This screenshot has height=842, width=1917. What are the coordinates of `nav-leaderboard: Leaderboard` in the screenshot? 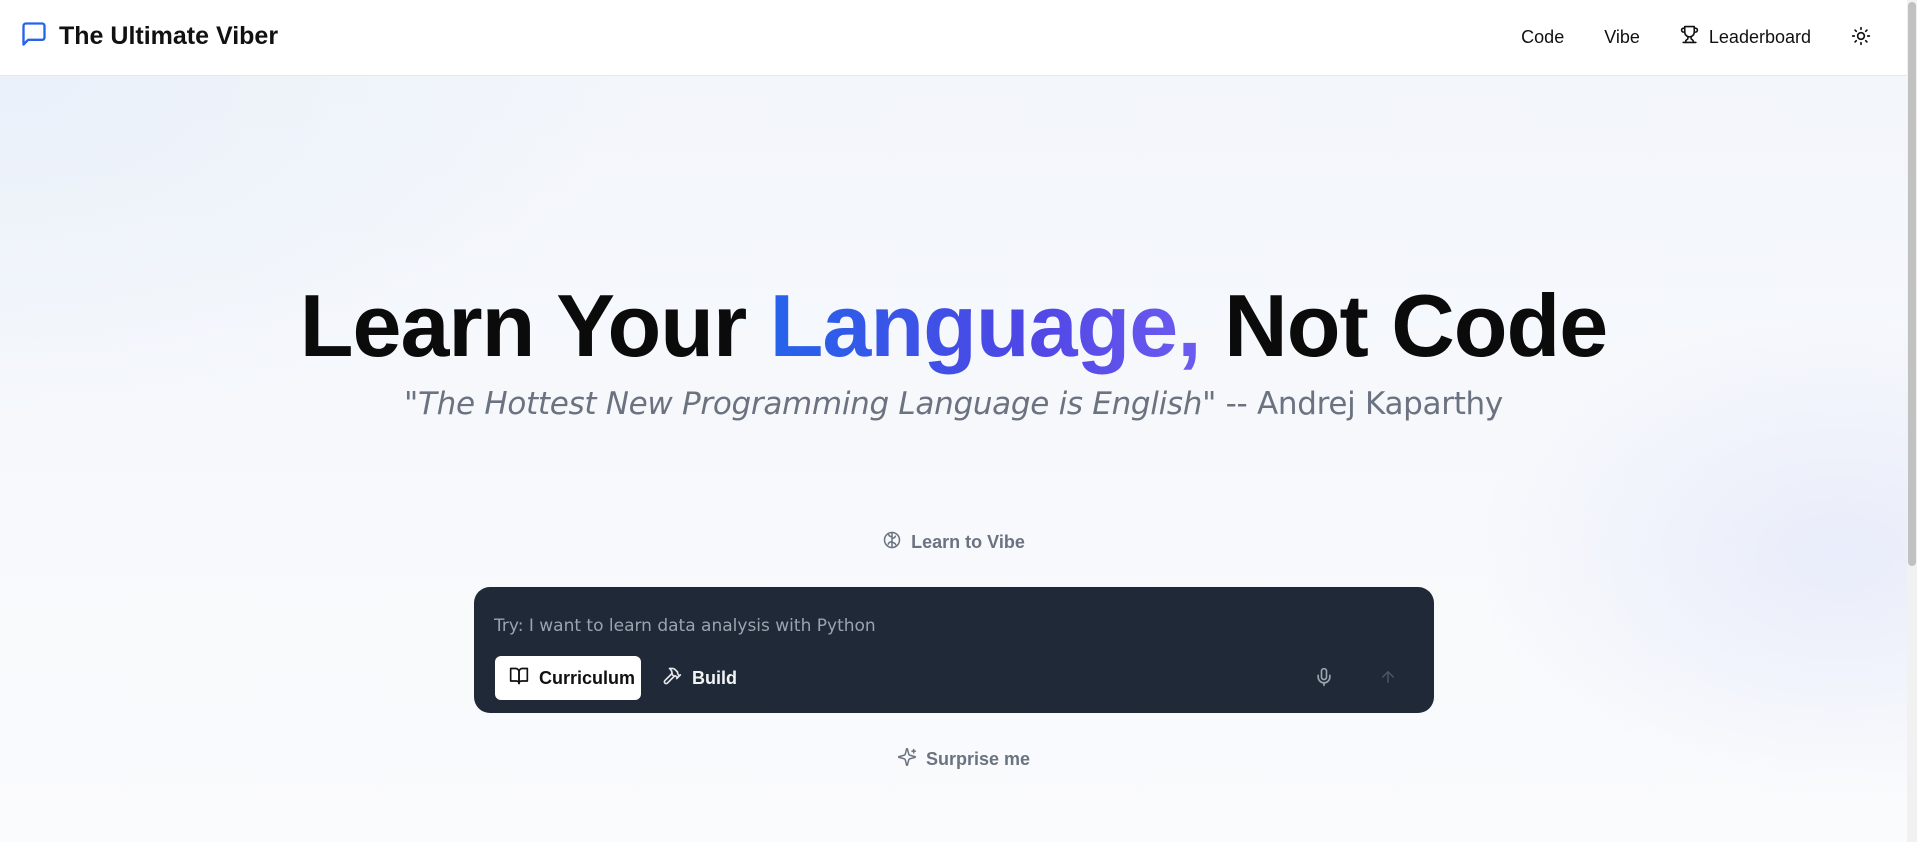 It's located at (1745, 37).